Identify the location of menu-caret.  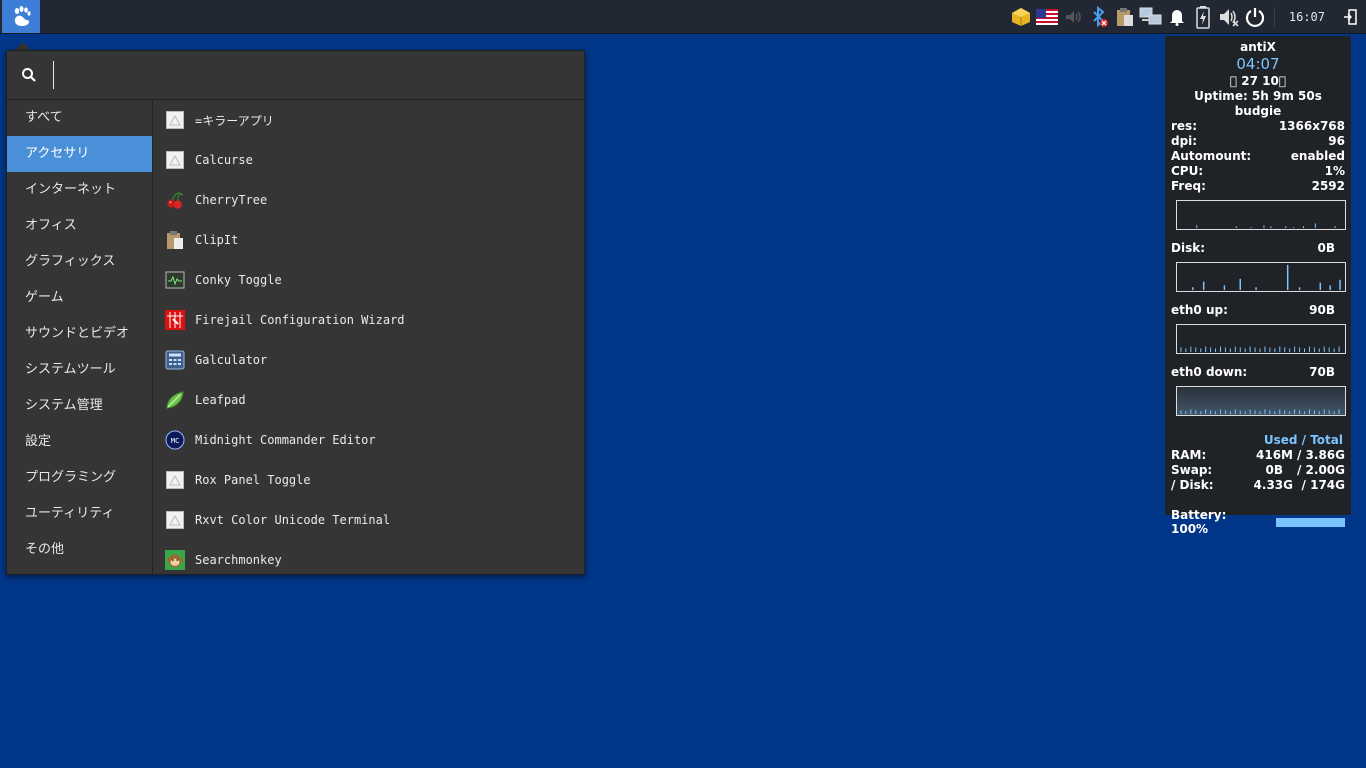
(23, 46).